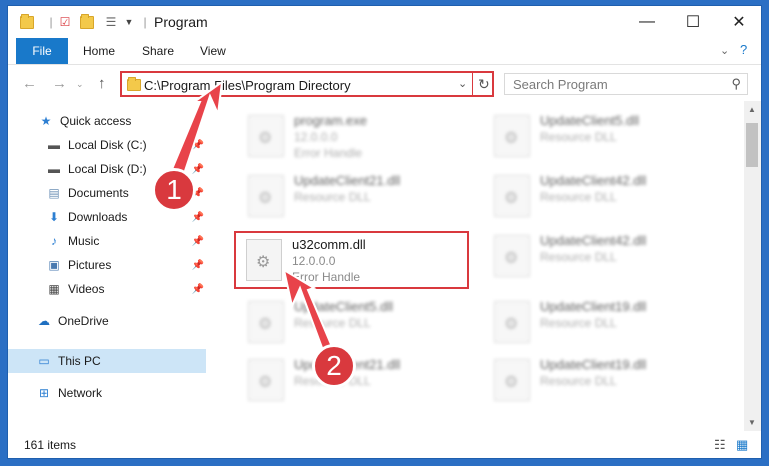 The height and width of the screenshot is (466, 769). I want to click on file-name: program.exe, so click(330, 120).